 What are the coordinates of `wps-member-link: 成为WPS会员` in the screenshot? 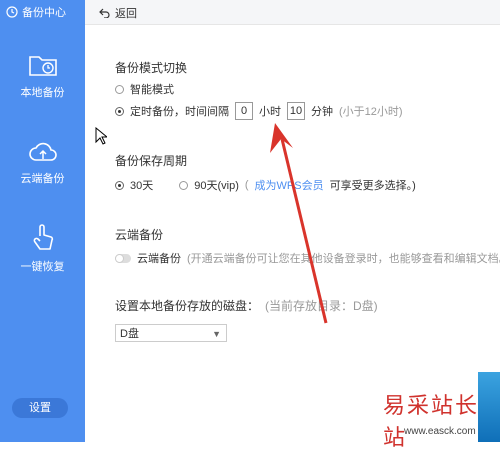 It's located at (289, 185).